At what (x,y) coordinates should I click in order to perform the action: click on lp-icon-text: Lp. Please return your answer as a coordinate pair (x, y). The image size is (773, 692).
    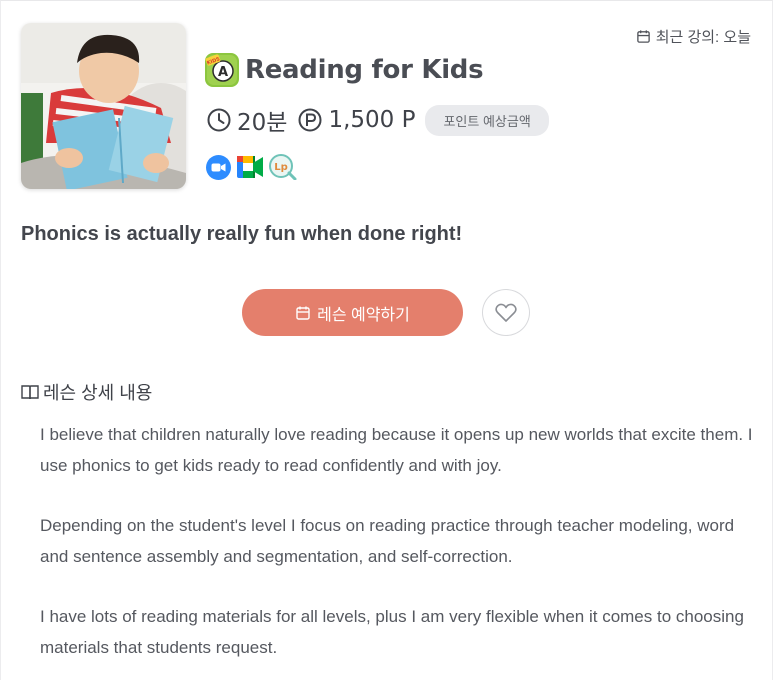
    Looking at the image, I should click on (281, 167).